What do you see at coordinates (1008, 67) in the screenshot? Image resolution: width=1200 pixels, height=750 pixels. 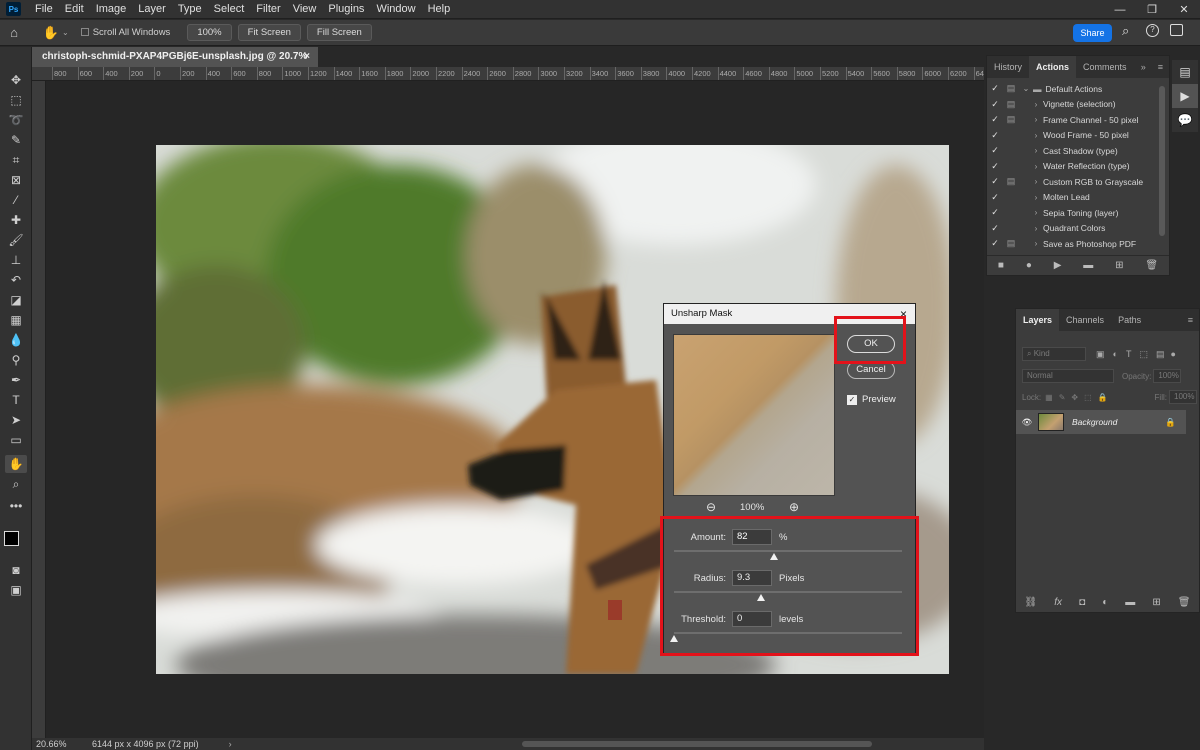 I see `tab-history: History` at bounding box center [1008, 67].